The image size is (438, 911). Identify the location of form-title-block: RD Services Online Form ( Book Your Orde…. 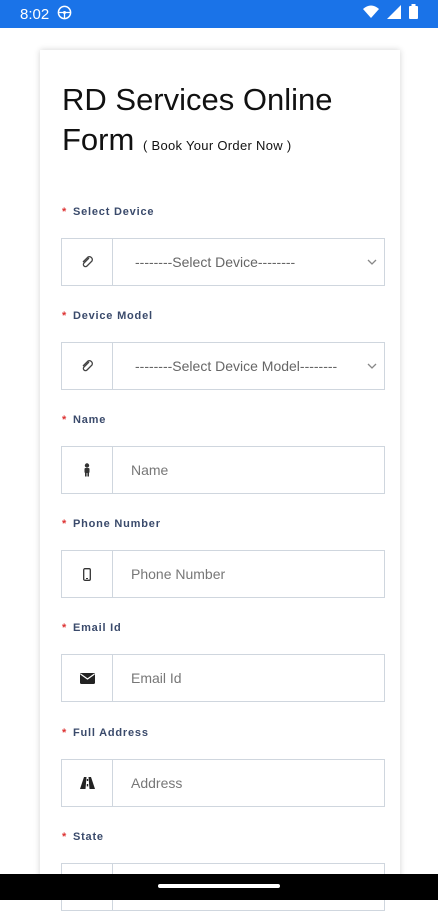
(222, 123).